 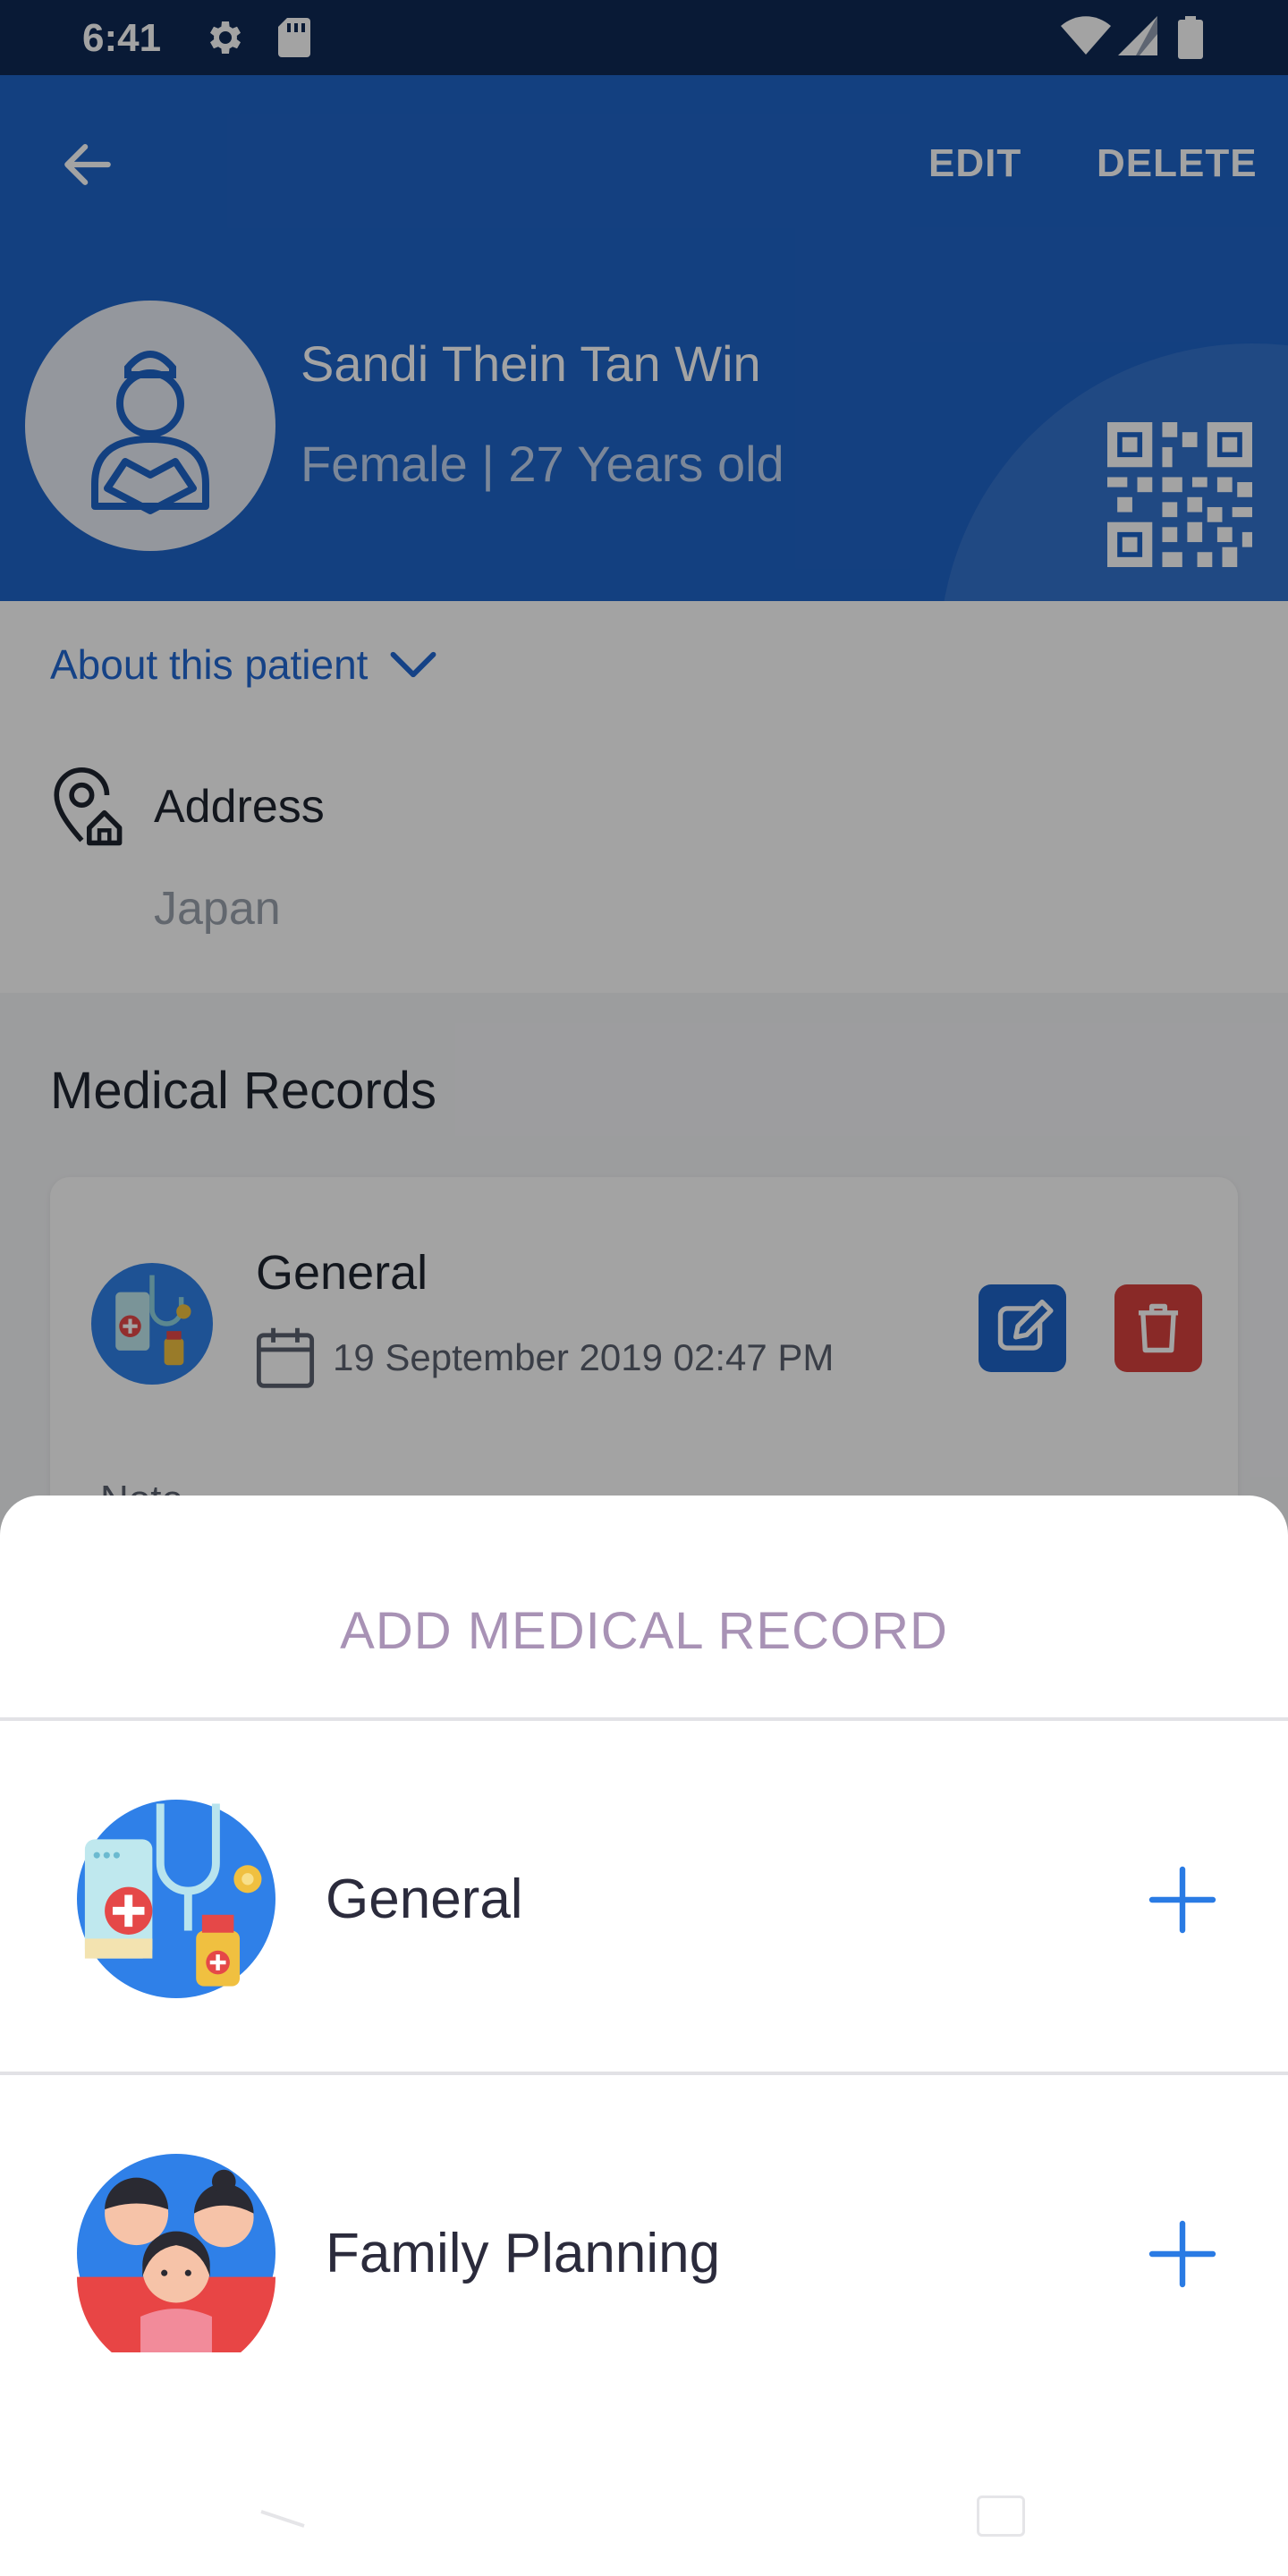 I want to click on medical-kit-icon, so click(x=176, y=1899).